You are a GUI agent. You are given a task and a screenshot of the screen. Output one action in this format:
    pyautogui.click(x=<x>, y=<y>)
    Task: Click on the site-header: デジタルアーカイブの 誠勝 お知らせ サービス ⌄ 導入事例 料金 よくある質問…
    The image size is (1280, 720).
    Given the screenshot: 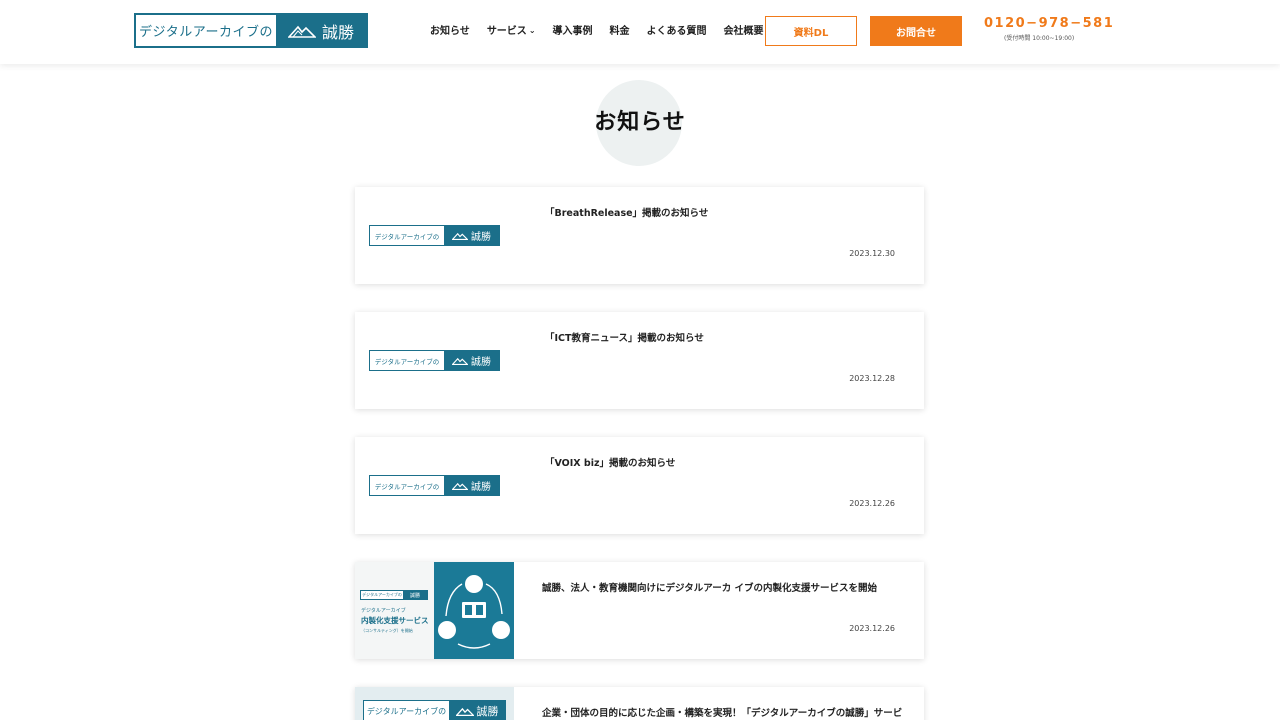 What is the action you would take?
    pyautogui.click(x=640, y=32)
    